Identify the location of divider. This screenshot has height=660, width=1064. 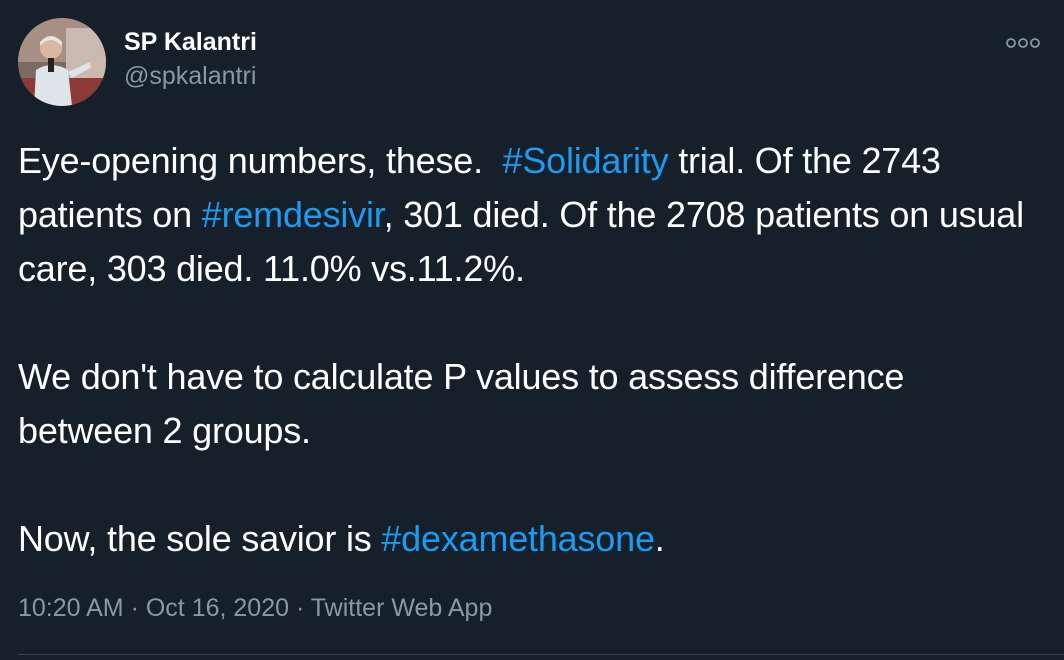
(541, 654).